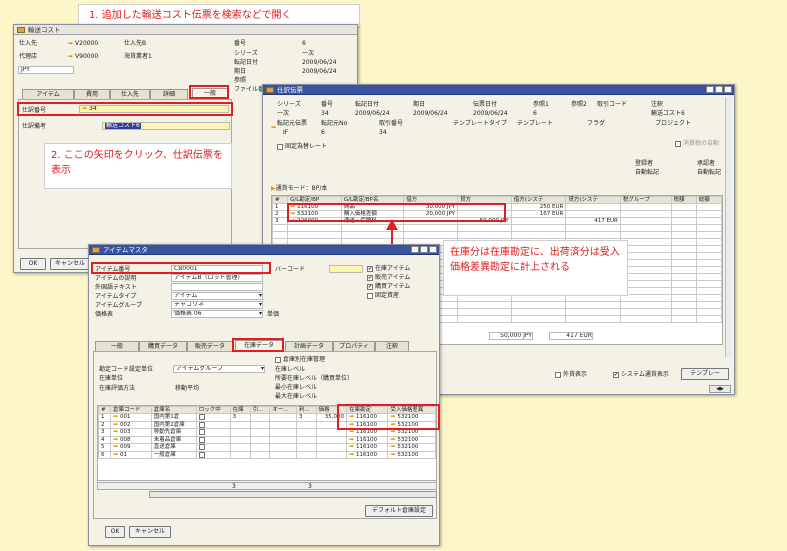 The height and width of the screenshot is (551, 787). Describe the element at coordinates (383, 295) in the screenshot. I see `fixed-asset-checkbox: 固定資産` at that location.